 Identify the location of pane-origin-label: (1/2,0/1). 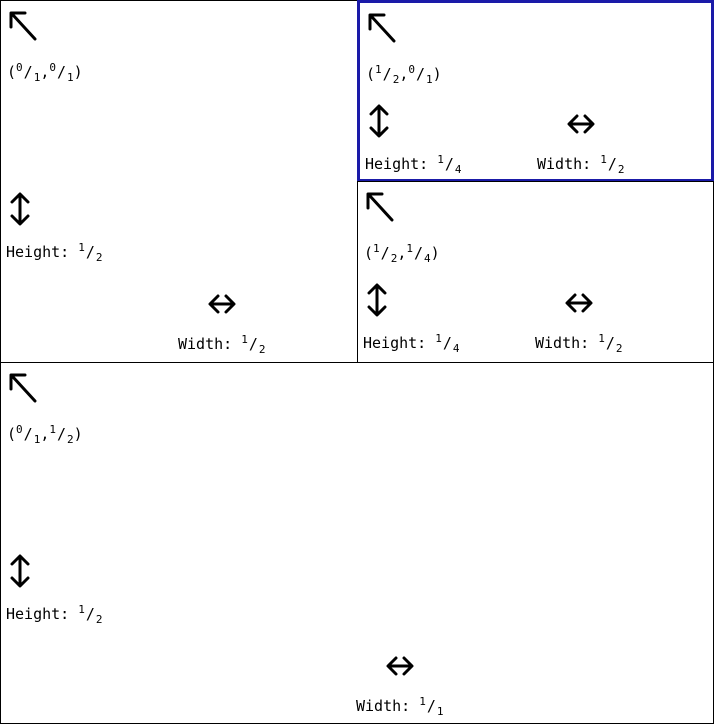
(404, 74).